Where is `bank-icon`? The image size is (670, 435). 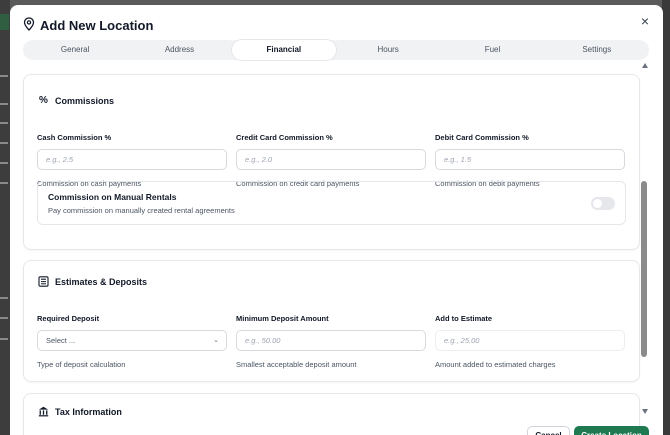 bank-icon is located at coordinates (43, 411).